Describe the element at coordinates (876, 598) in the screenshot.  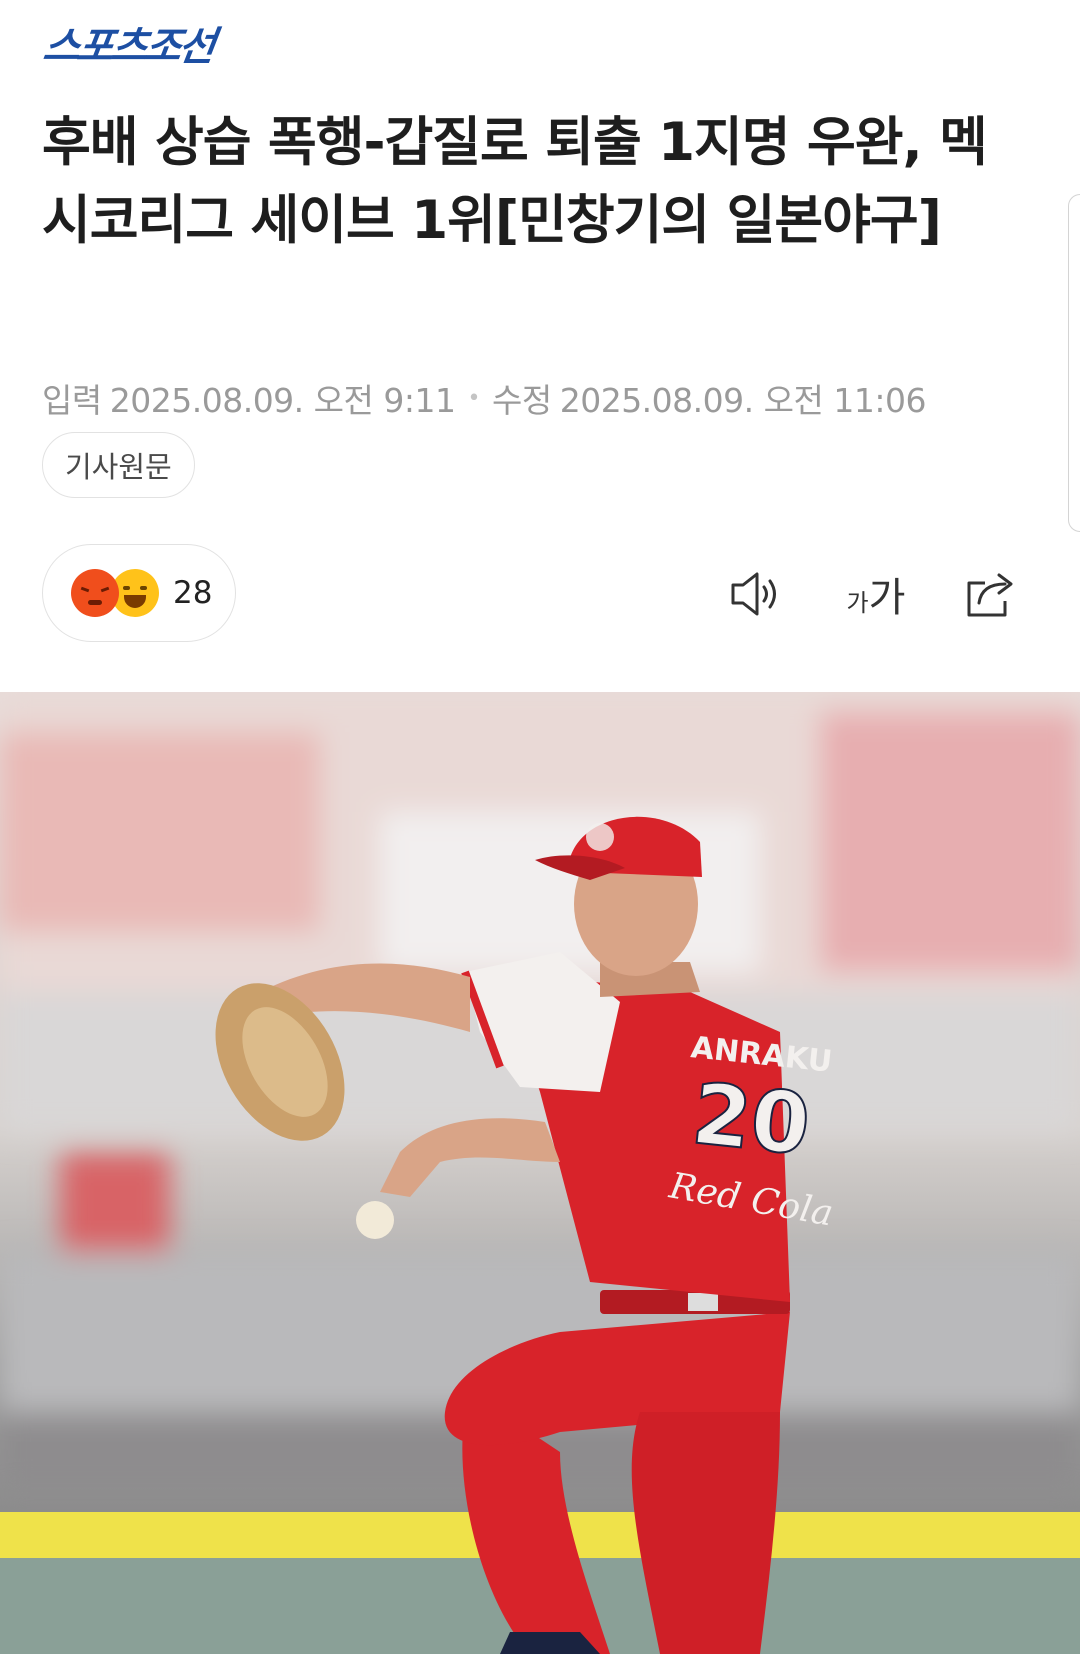
I see `font-size-icon: 가가` at that location.